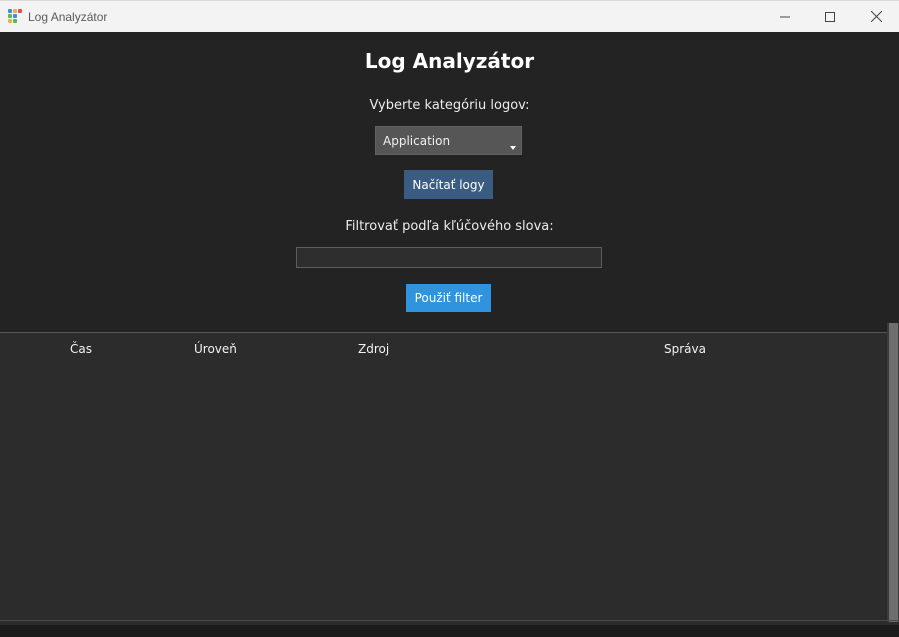 Image resolution: width=899 pixels, height=637 pixels. I want to click on category-select: Application, so click(448, 140).